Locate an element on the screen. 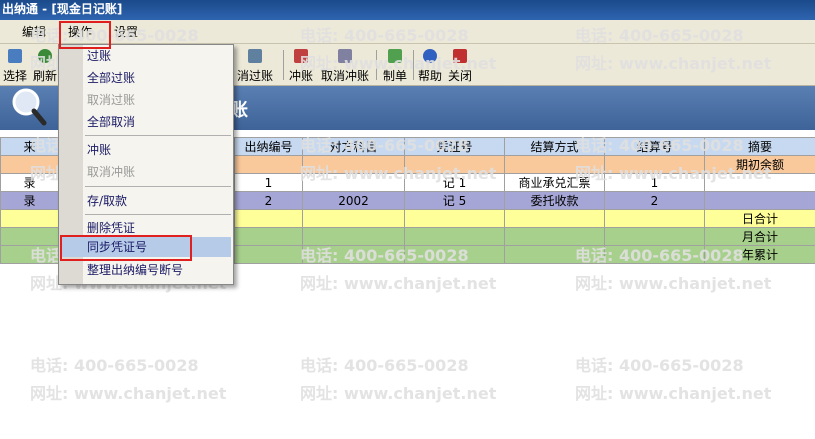  column-header: 凭证号 is located at coordinates (454, 146).